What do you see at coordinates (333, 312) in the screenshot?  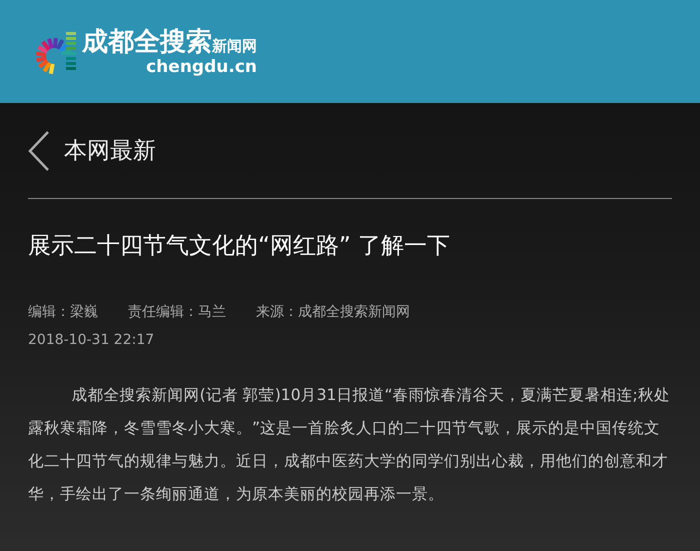 I see `meta-text: 来源：成都全搜索新闻网` at bounding box center [333, 312].